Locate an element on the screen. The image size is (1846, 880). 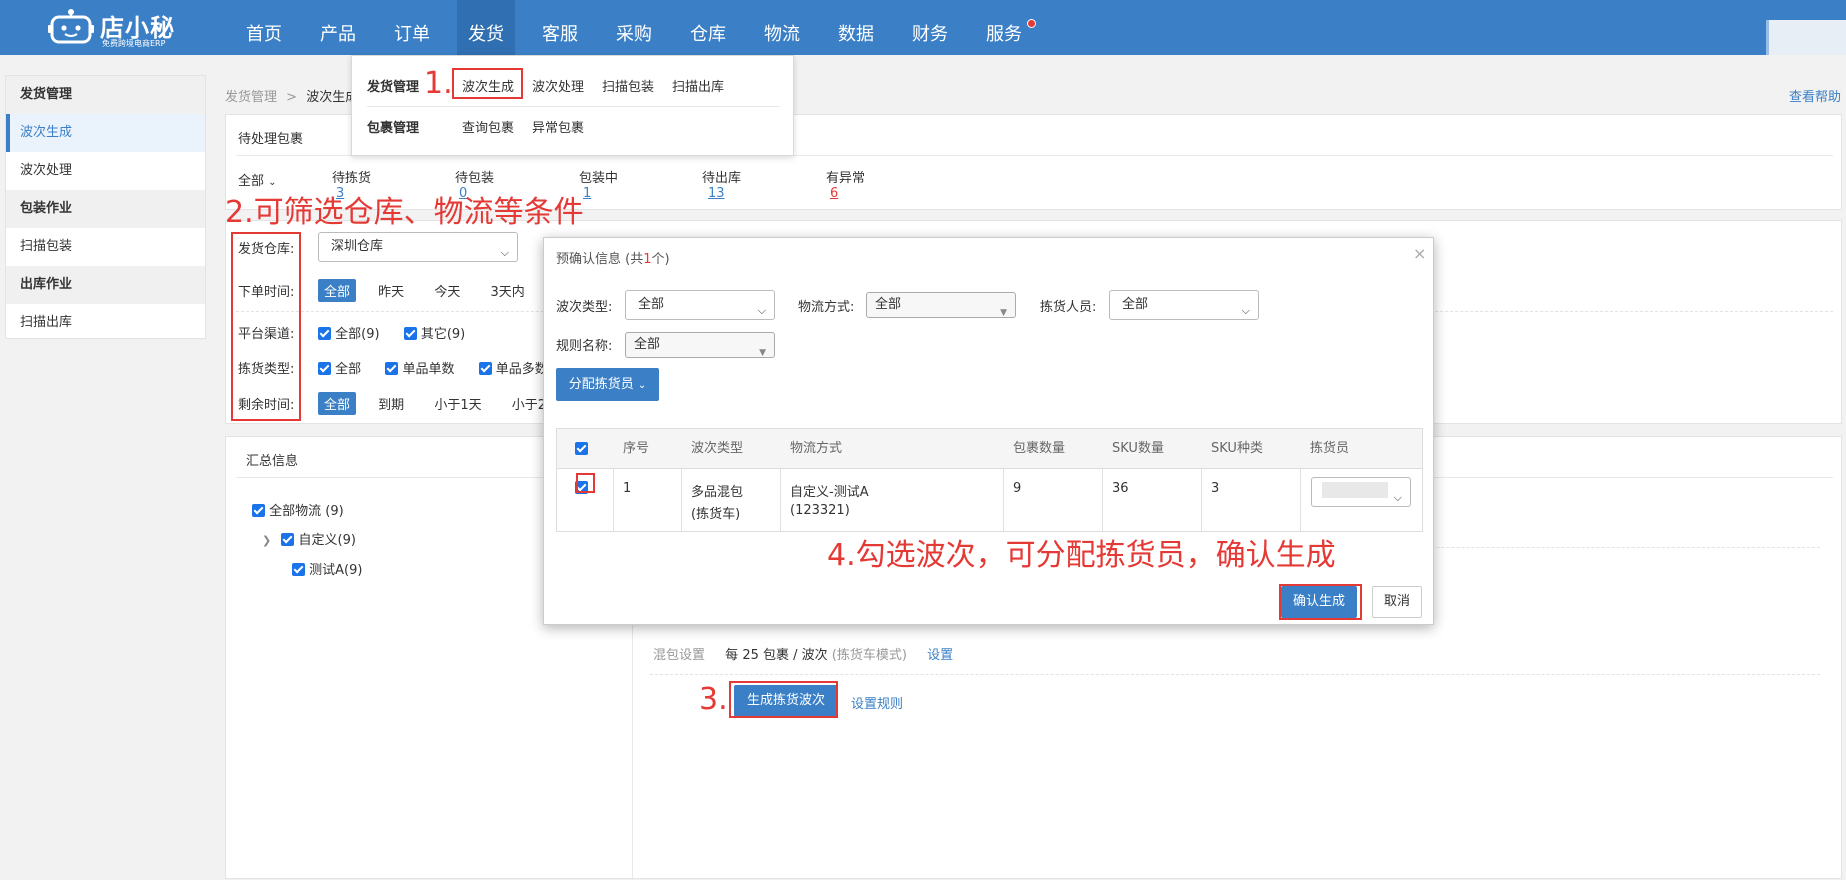
cancel-button: 取消 is located at coordinates (1397, 602).